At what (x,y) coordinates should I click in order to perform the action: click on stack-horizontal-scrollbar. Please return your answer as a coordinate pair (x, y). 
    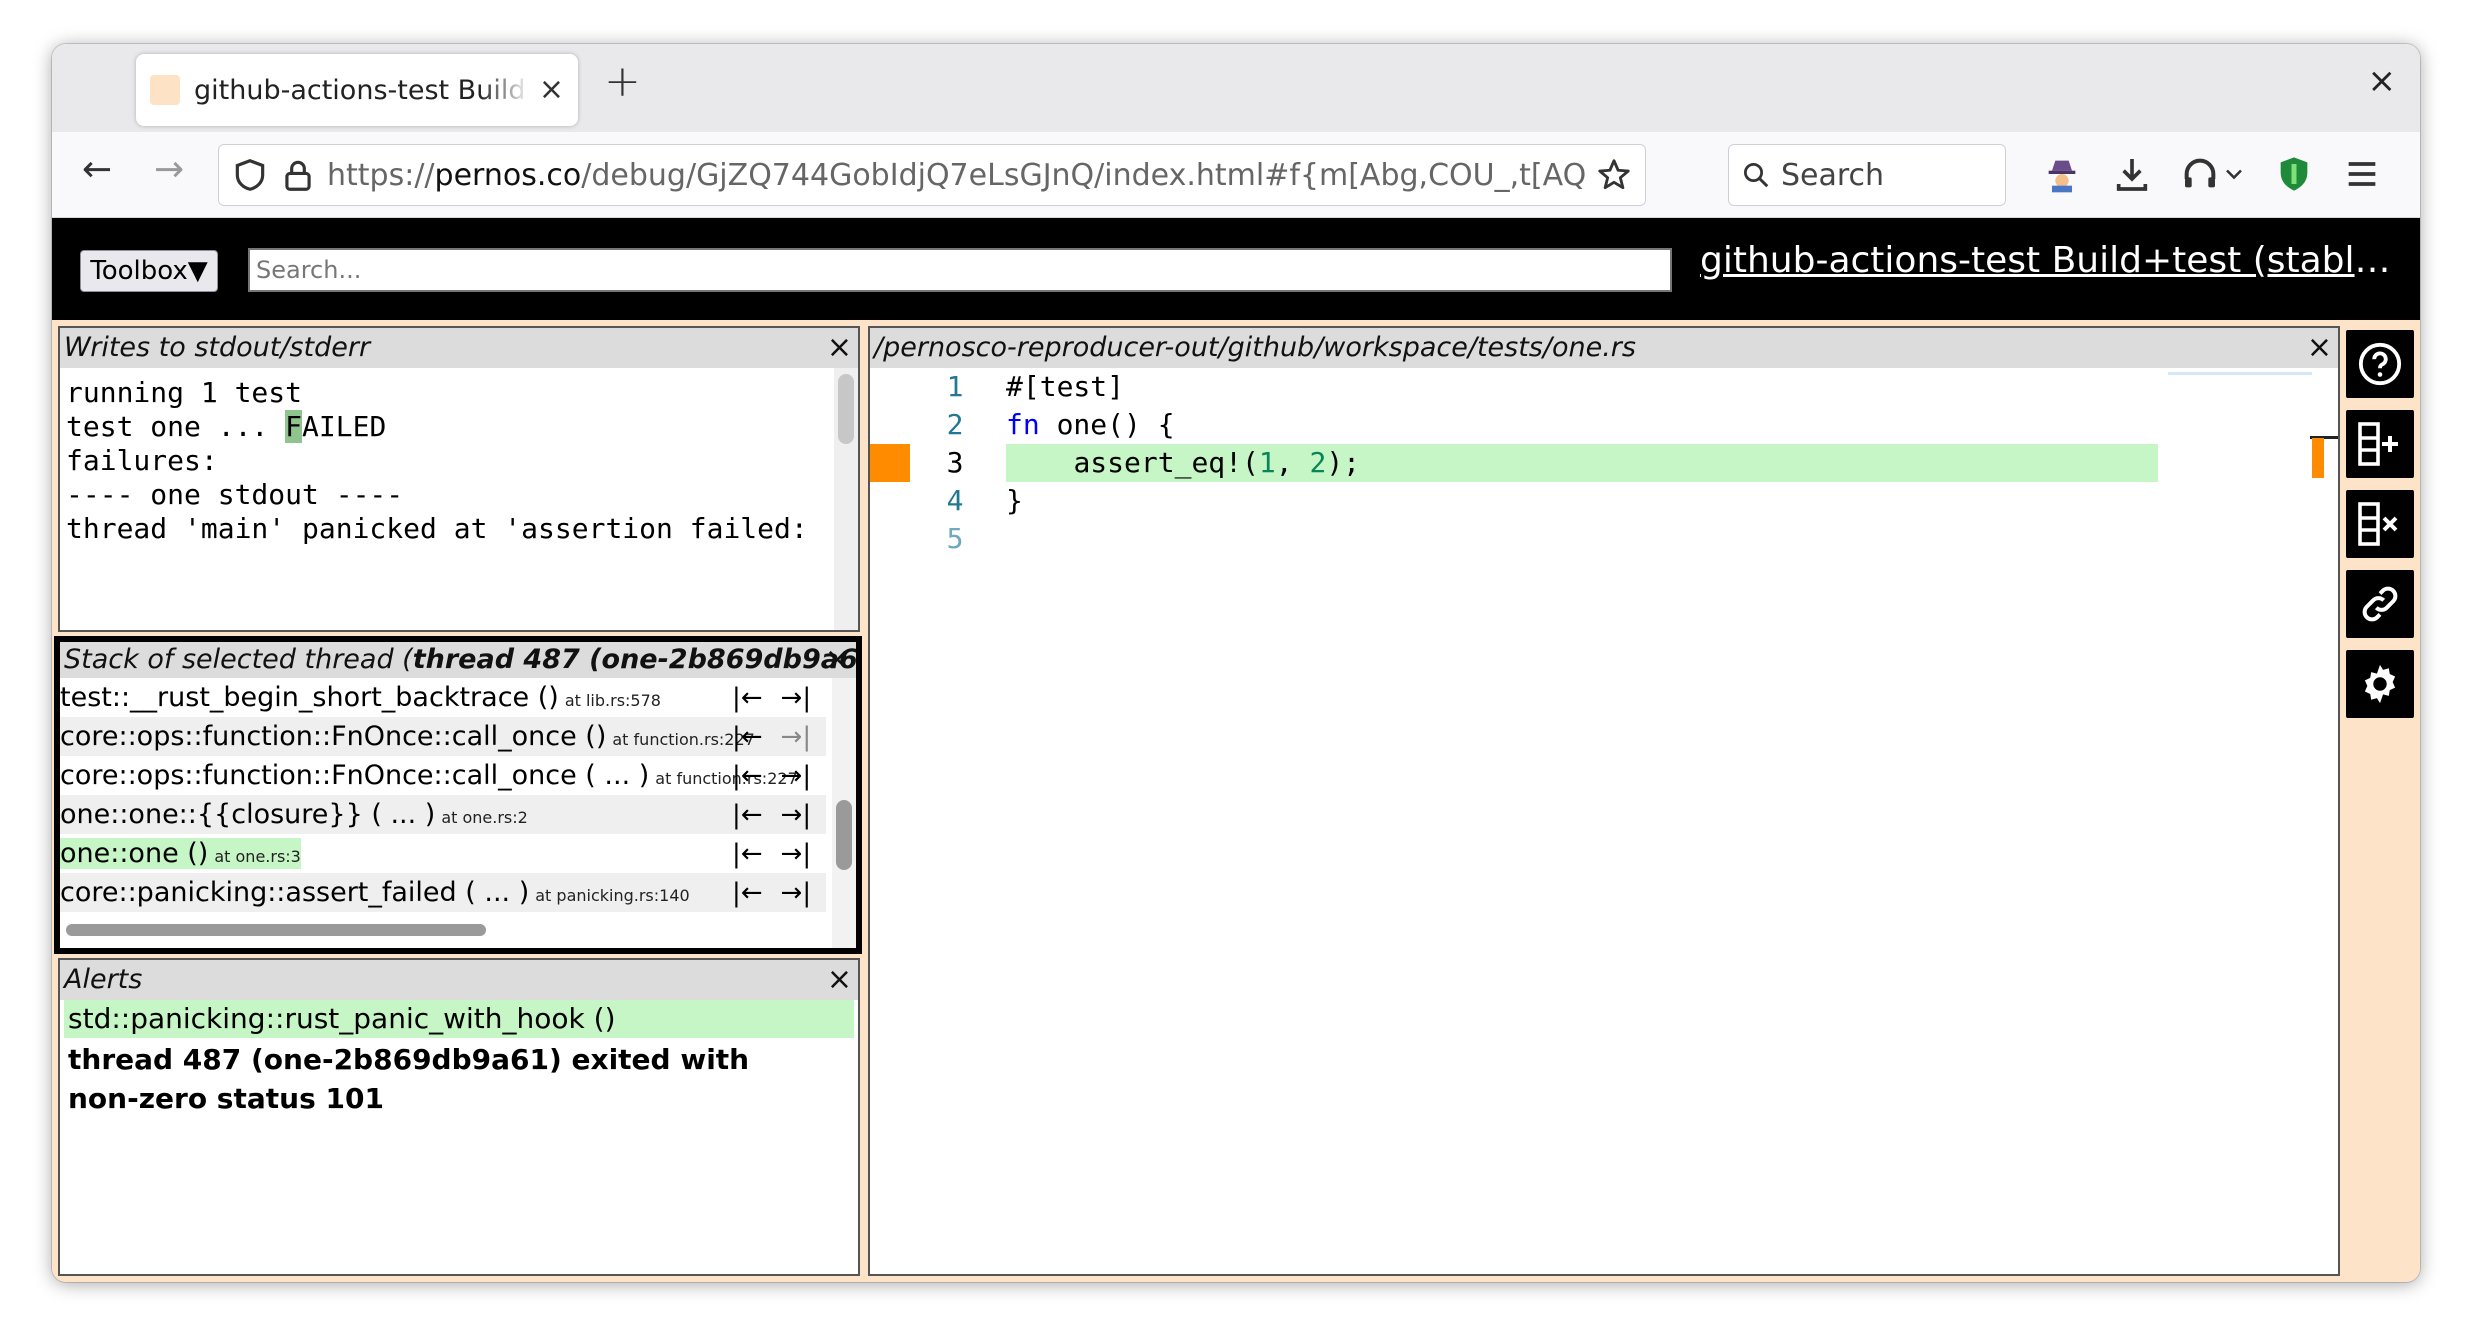
    Looking at the image, I should click on (276, 930).